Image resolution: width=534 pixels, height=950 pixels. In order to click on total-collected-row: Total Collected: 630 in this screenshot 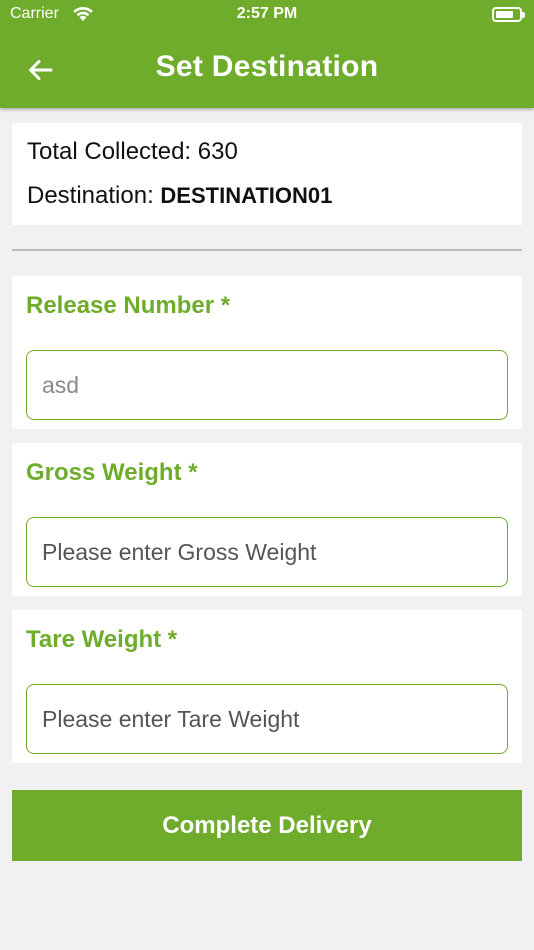, I will do `click(267, 159)`.